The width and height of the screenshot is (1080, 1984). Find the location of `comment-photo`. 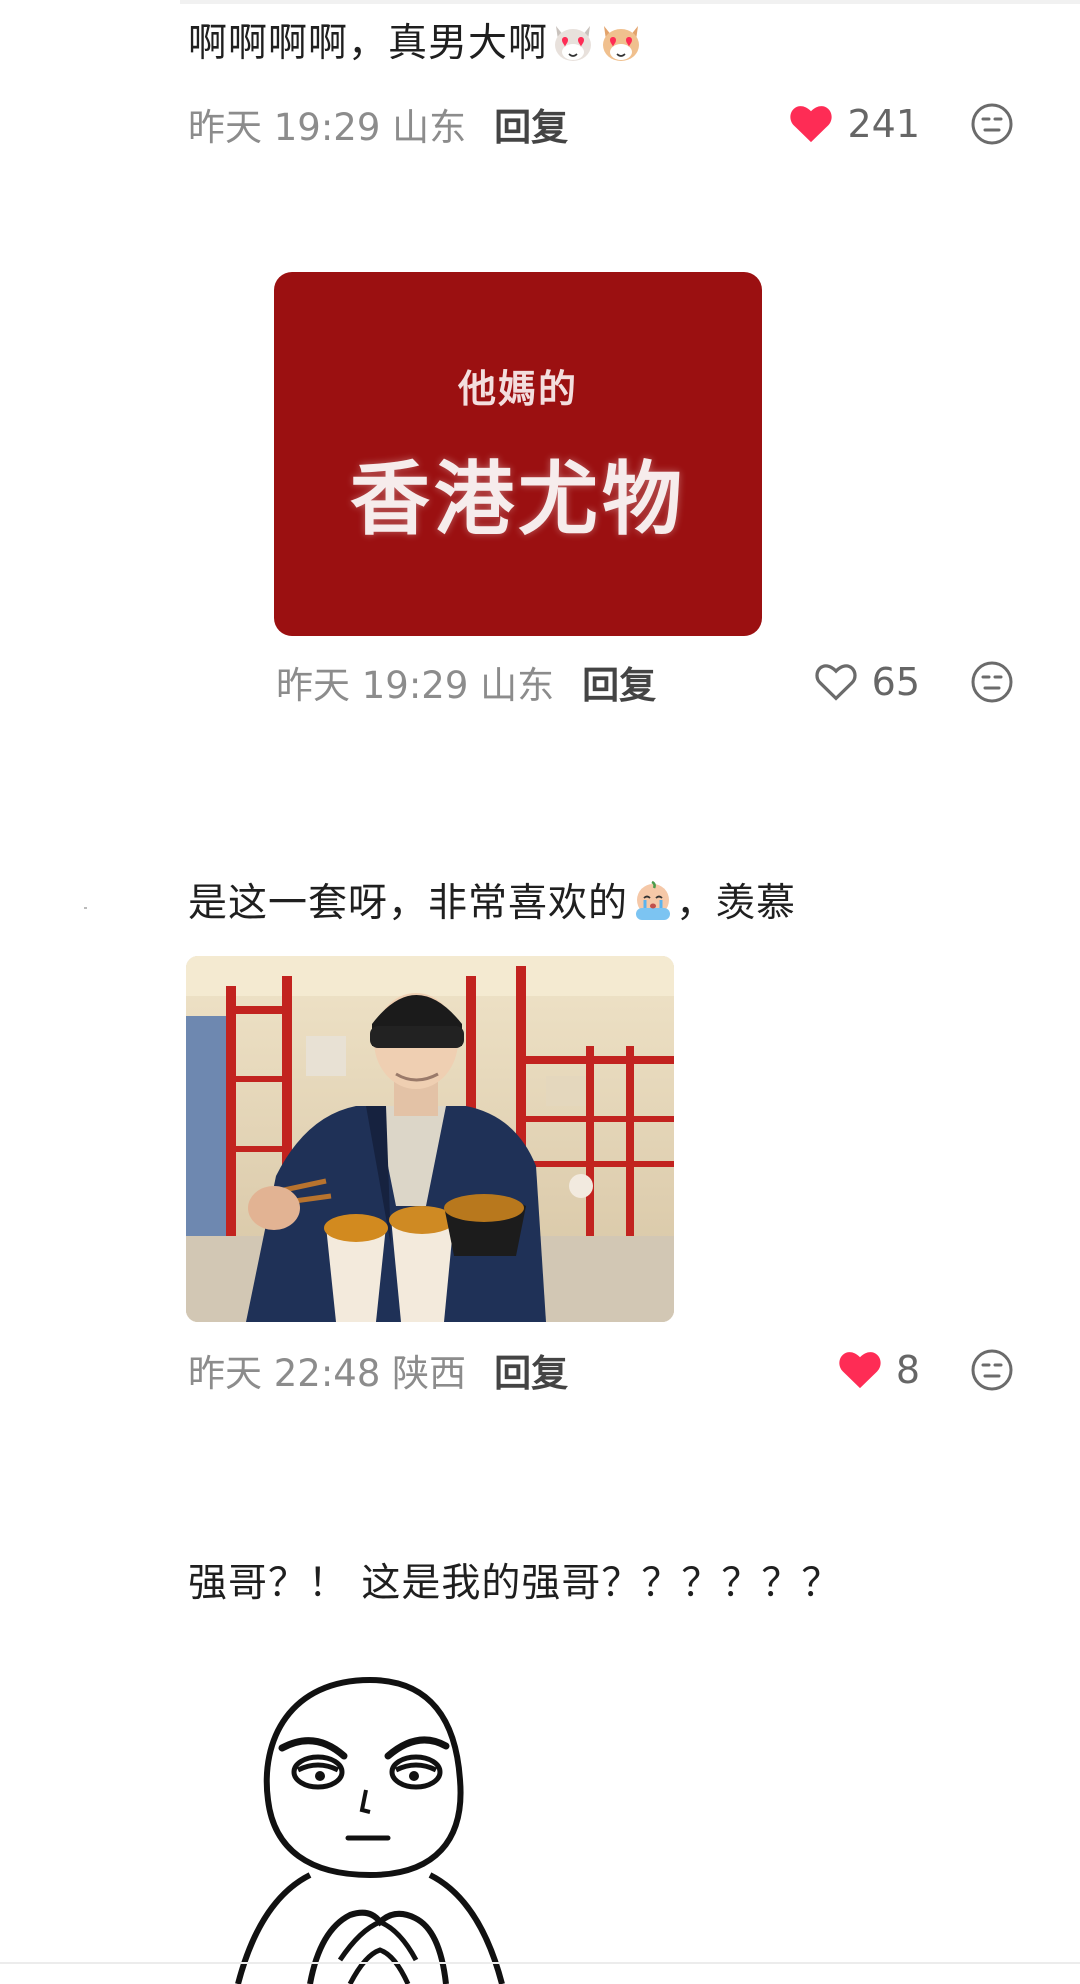

comment-photo is located at coordinates (430, 1139).